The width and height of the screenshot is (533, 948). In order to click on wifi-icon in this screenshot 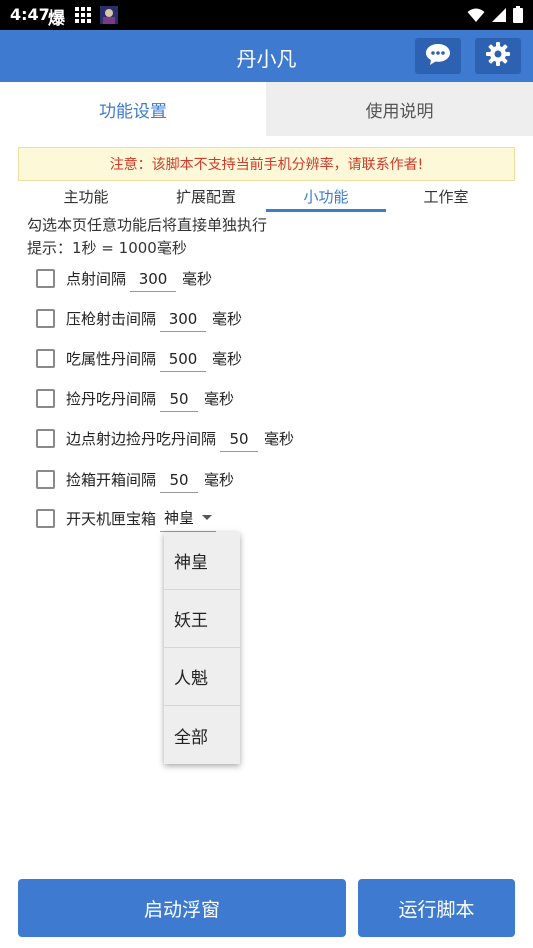, I will do `click(476, 17)`.